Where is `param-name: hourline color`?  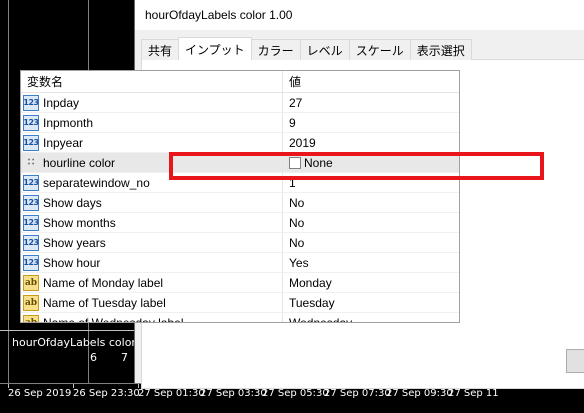
param-name: hourline color is located at coordinates (79, 162).